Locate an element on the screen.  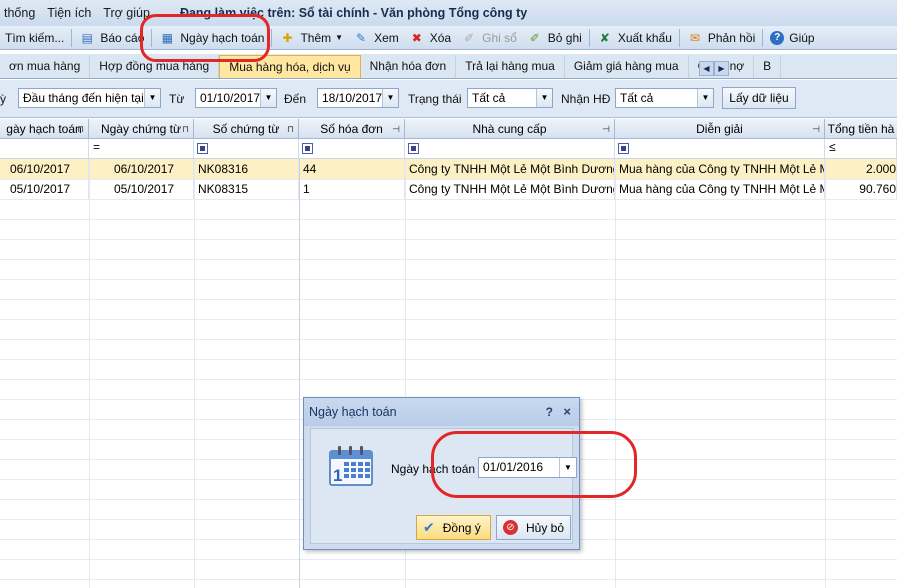
column-header-description: Diễn giải ⊣ is located at coordinates (720, 129).